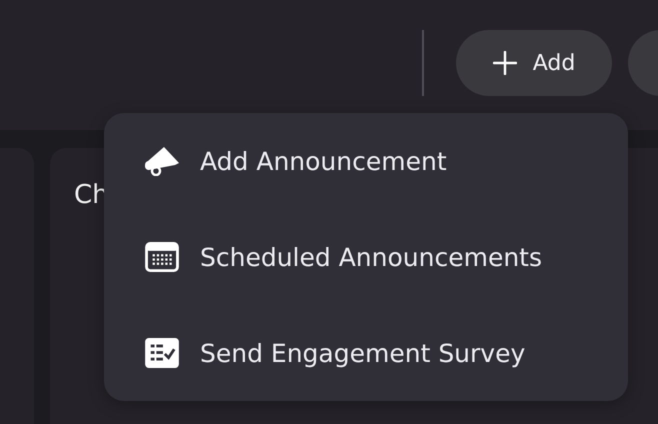 Image resolution: width=658 pixels, height=424 pixels. Describe the element at coordinates (162, 161) in the screenshot. I see `megaphone-icon` at that location.